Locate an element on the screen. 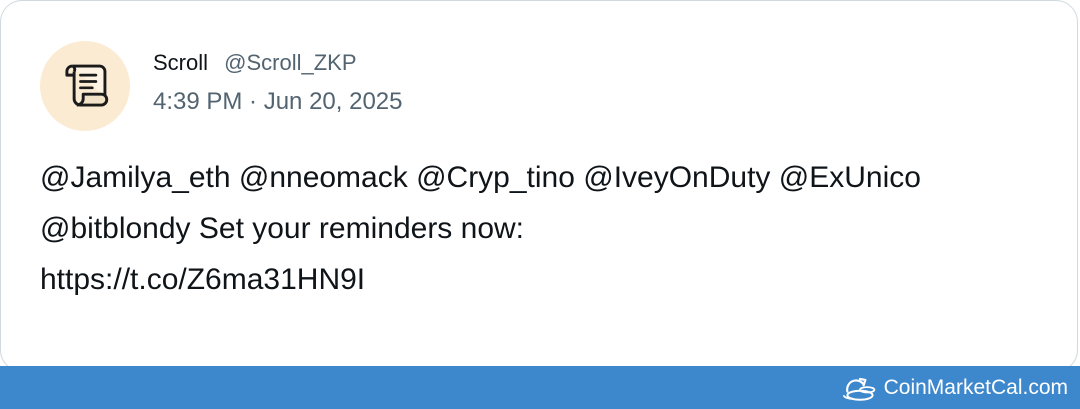  author-row: Scroll @Scroll_ZKP is located at coordinates (255, 63).